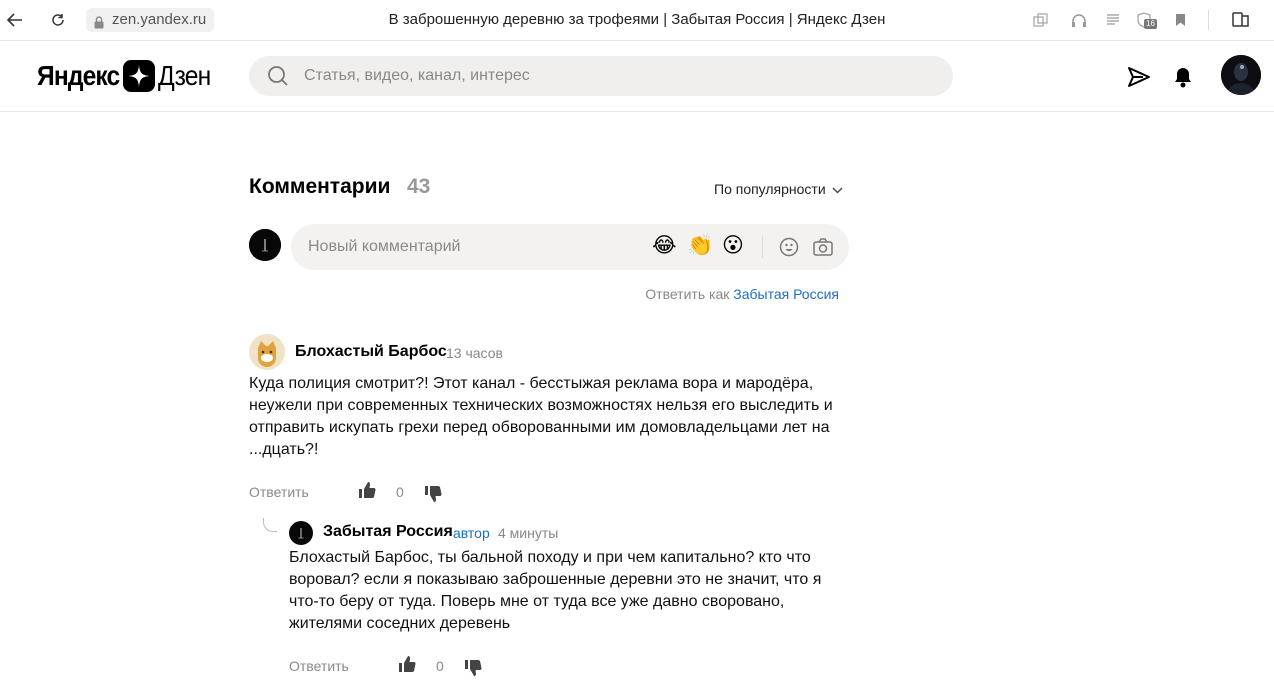  I want to click on url-text: zen.yandex.ru, so click(159, 19).